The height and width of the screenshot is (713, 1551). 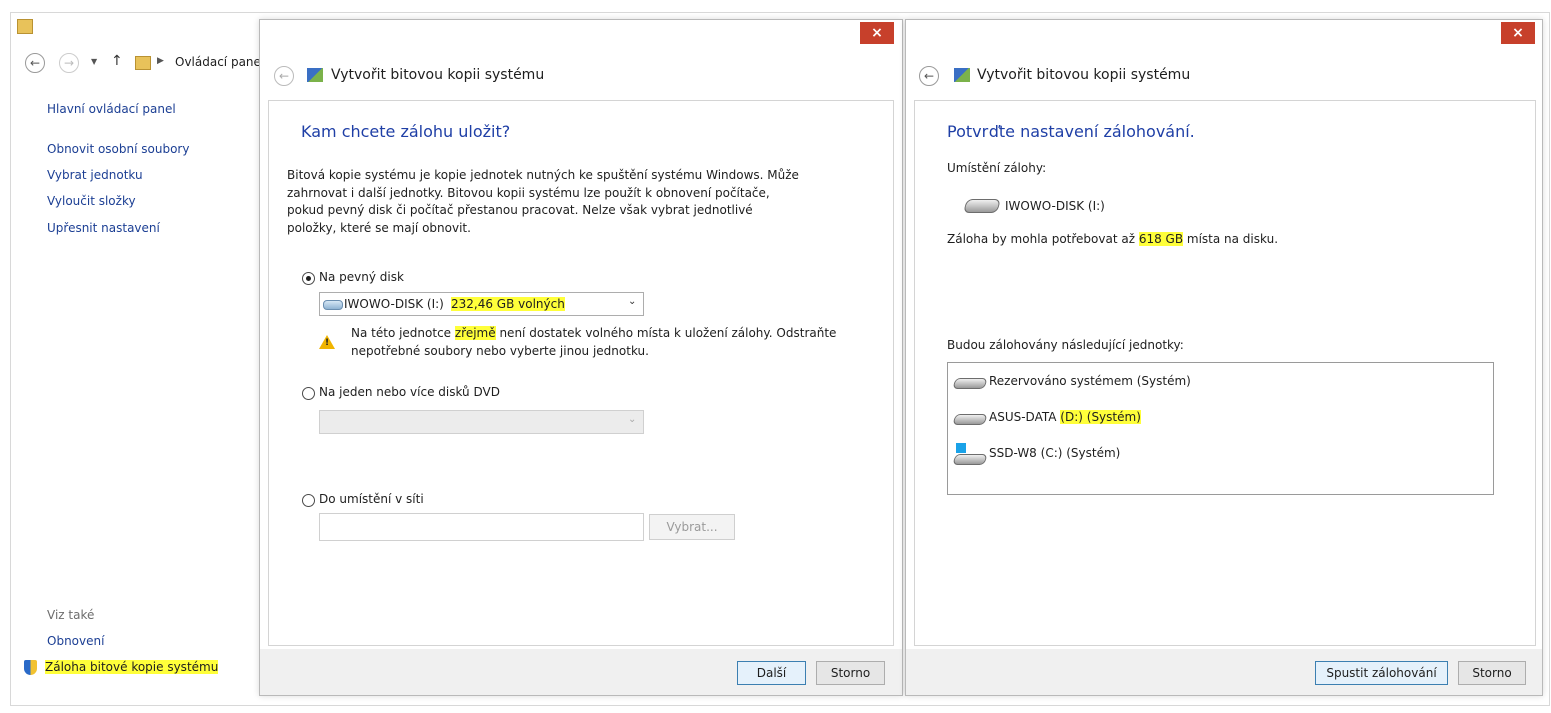 What do you see at coordinates (961, 448) in the screenshot?
I see `windows-logo-icon` at bounding box center [961, 448].